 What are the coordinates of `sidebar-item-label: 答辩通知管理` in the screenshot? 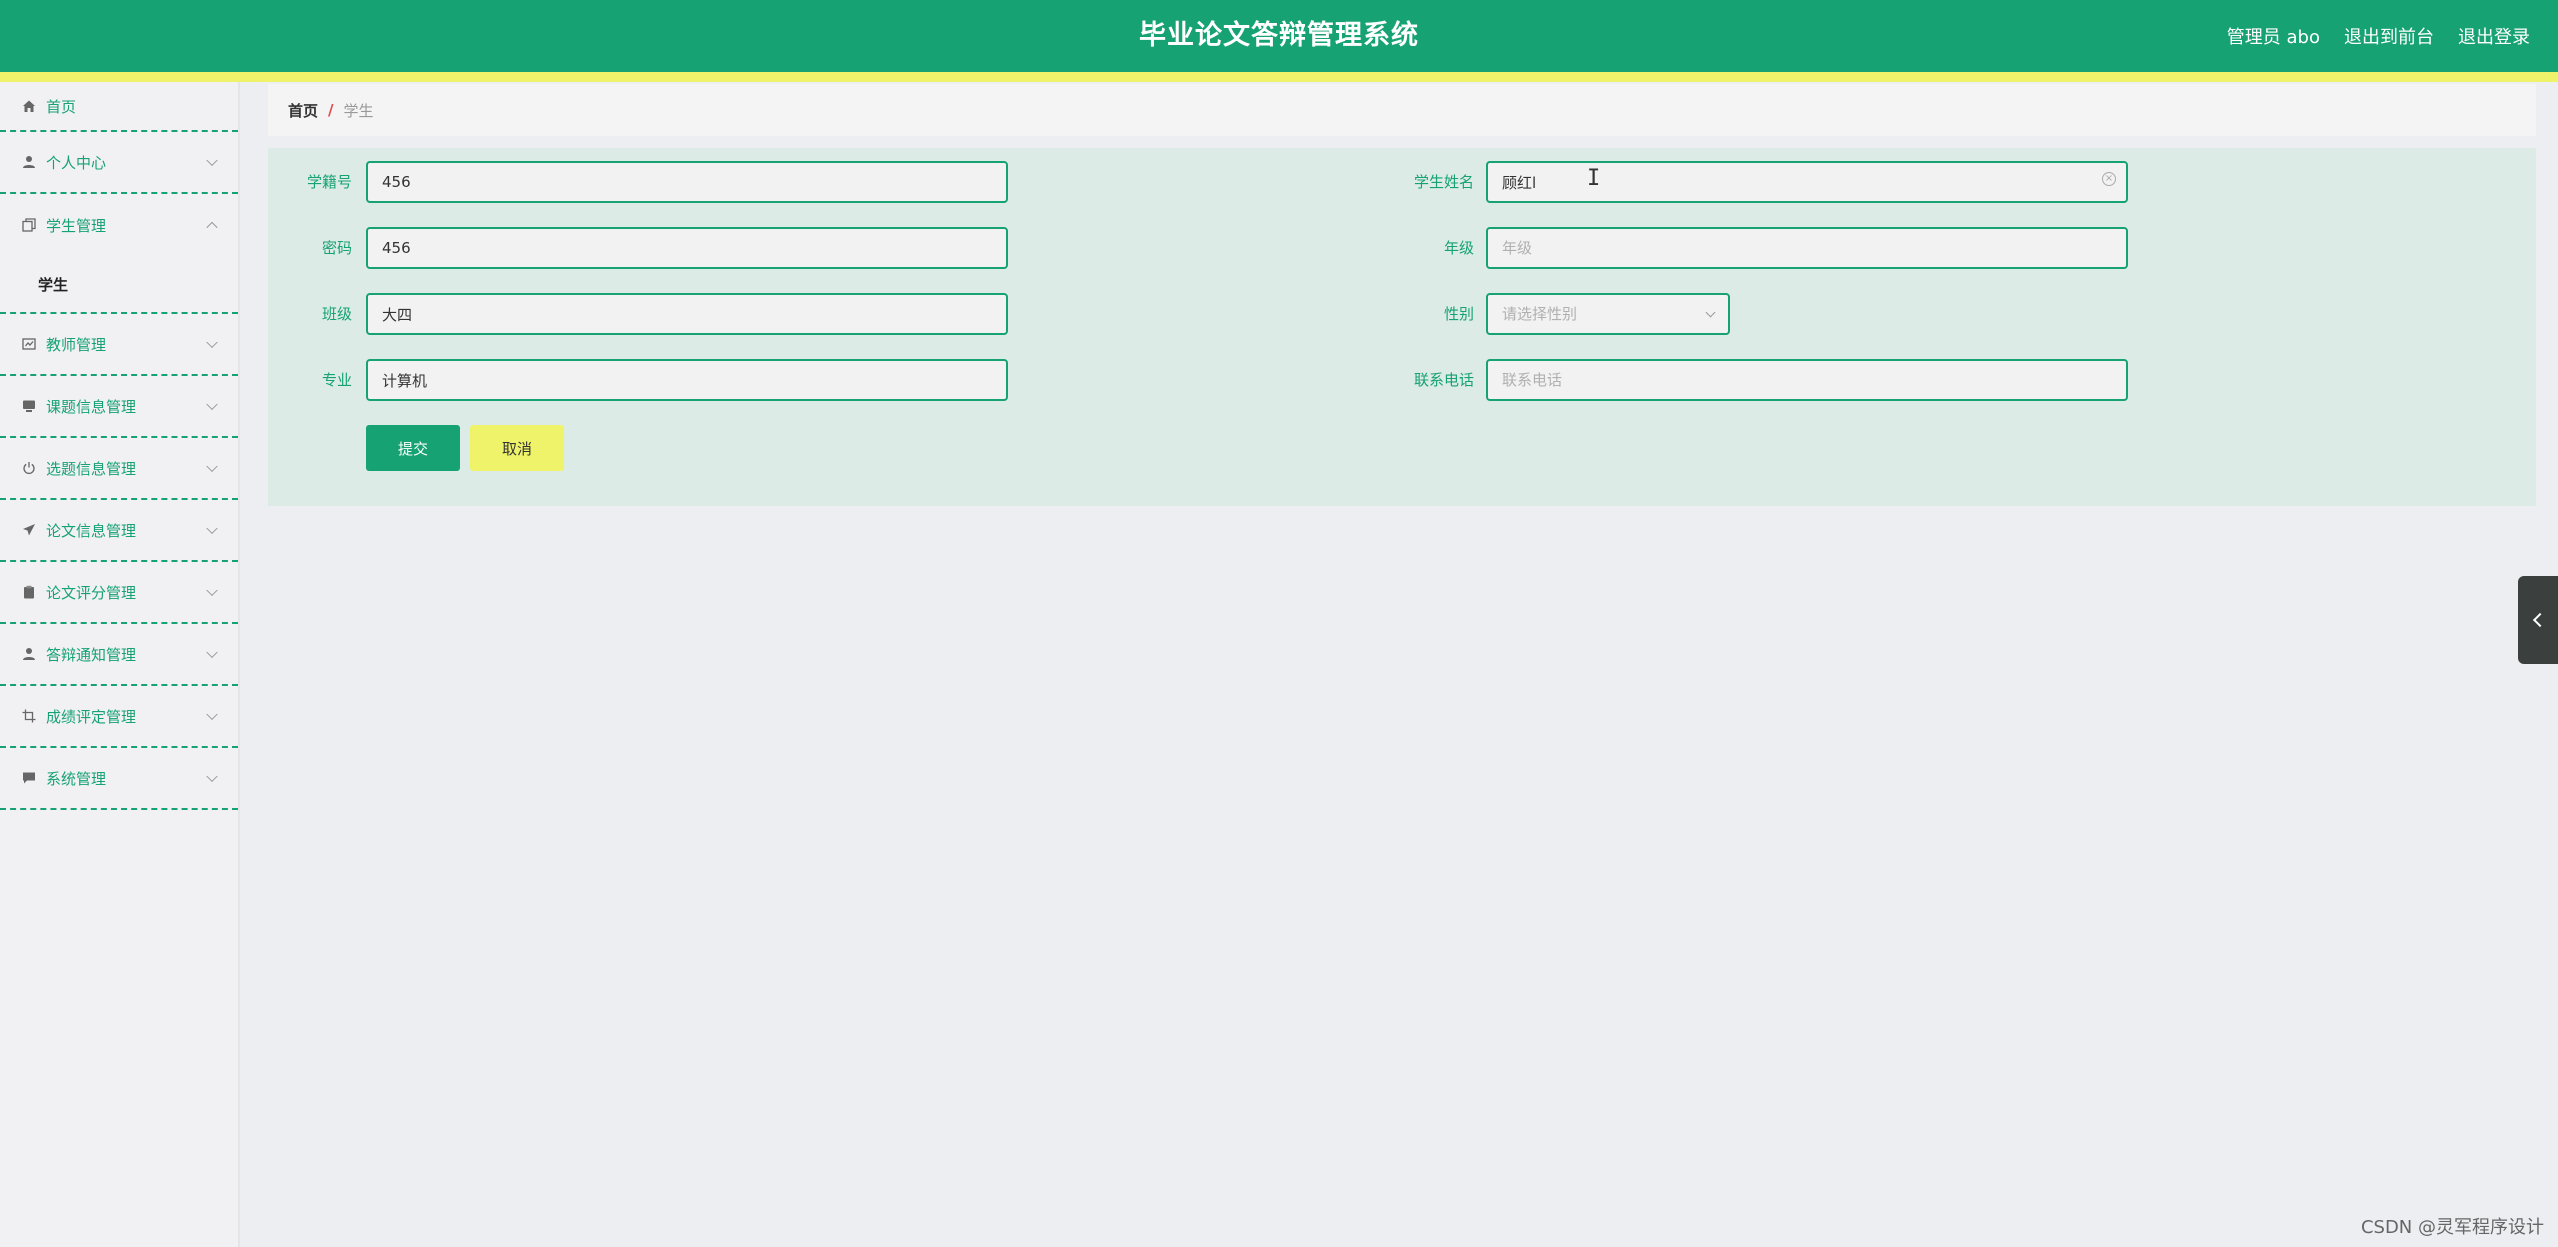 It's located at (91, 654).